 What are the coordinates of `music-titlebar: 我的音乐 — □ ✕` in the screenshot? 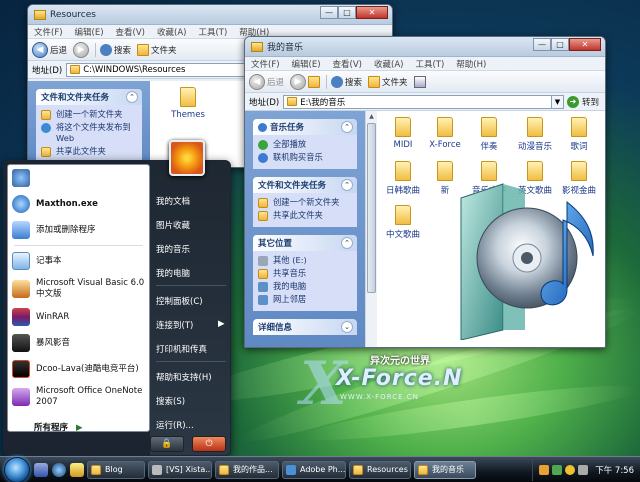 It's located at (425, 47).